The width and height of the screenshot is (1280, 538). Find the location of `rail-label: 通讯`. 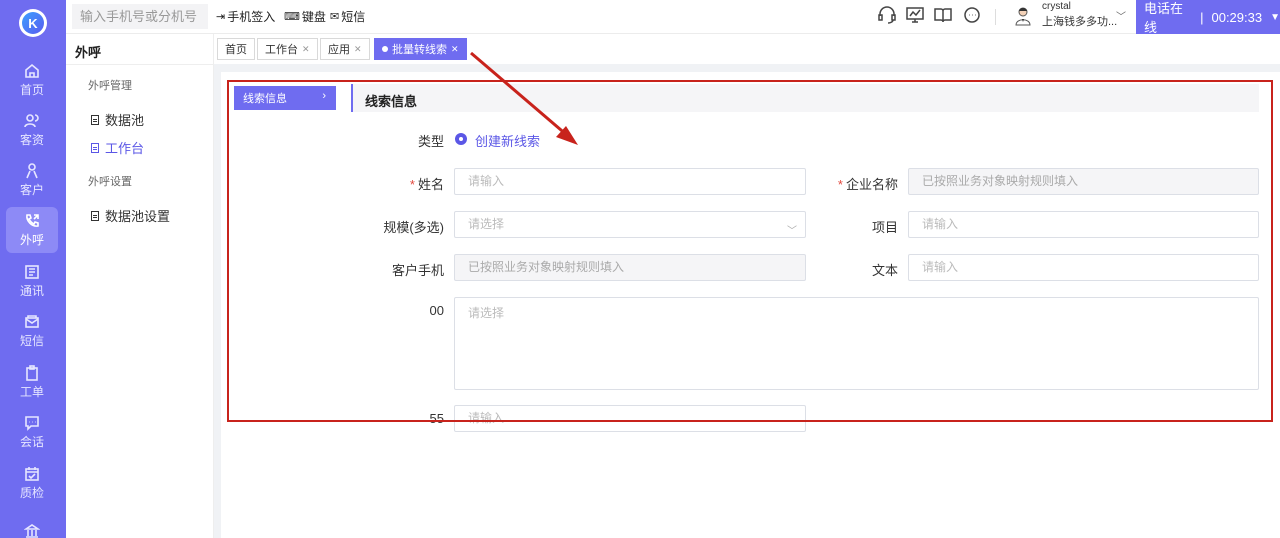

rail-label: 通讯 is located at coordinates (31, 290).